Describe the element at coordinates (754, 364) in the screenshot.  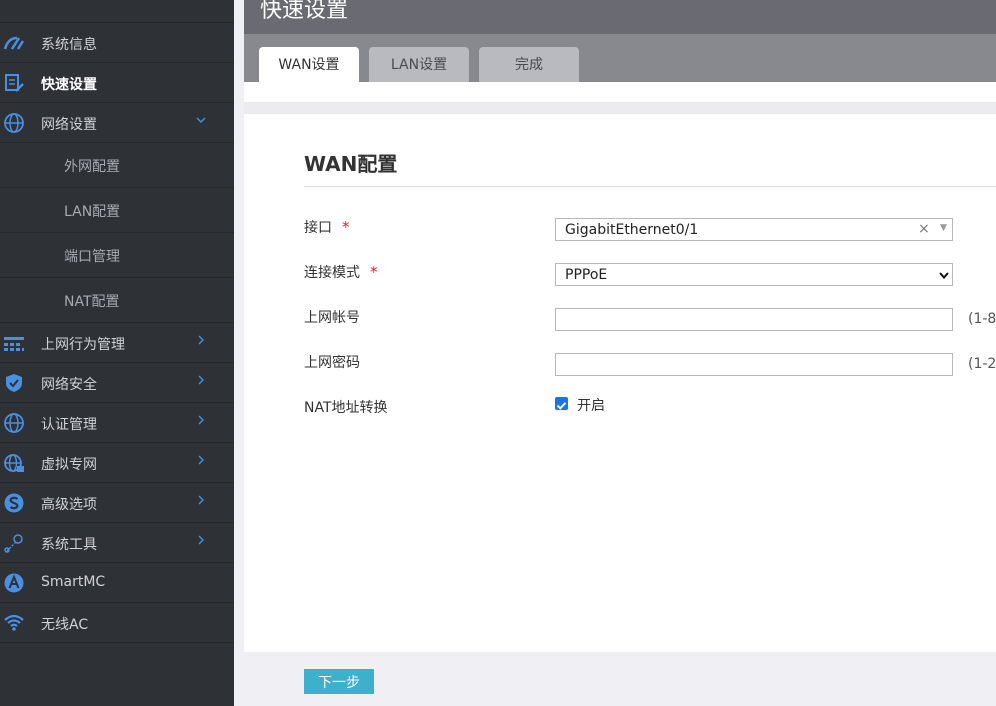
I see `password-input` at that location.